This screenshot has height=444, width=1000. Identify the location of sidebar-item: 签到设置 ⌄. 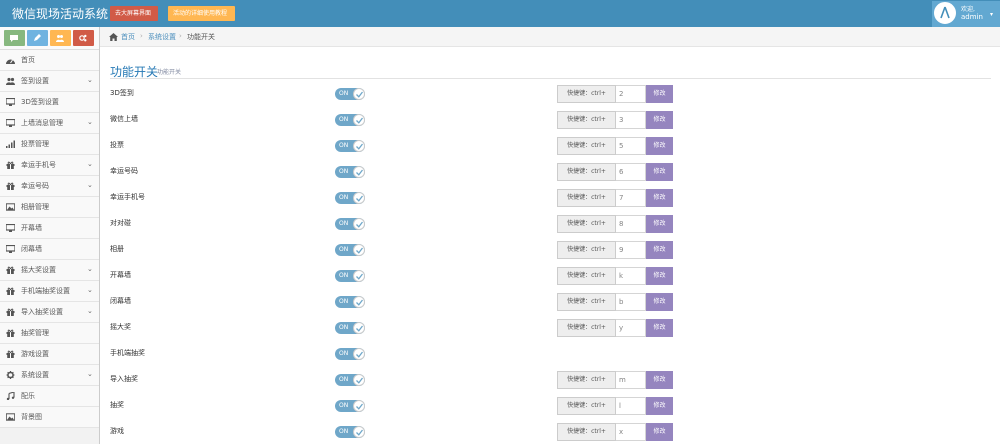
(49, 81).